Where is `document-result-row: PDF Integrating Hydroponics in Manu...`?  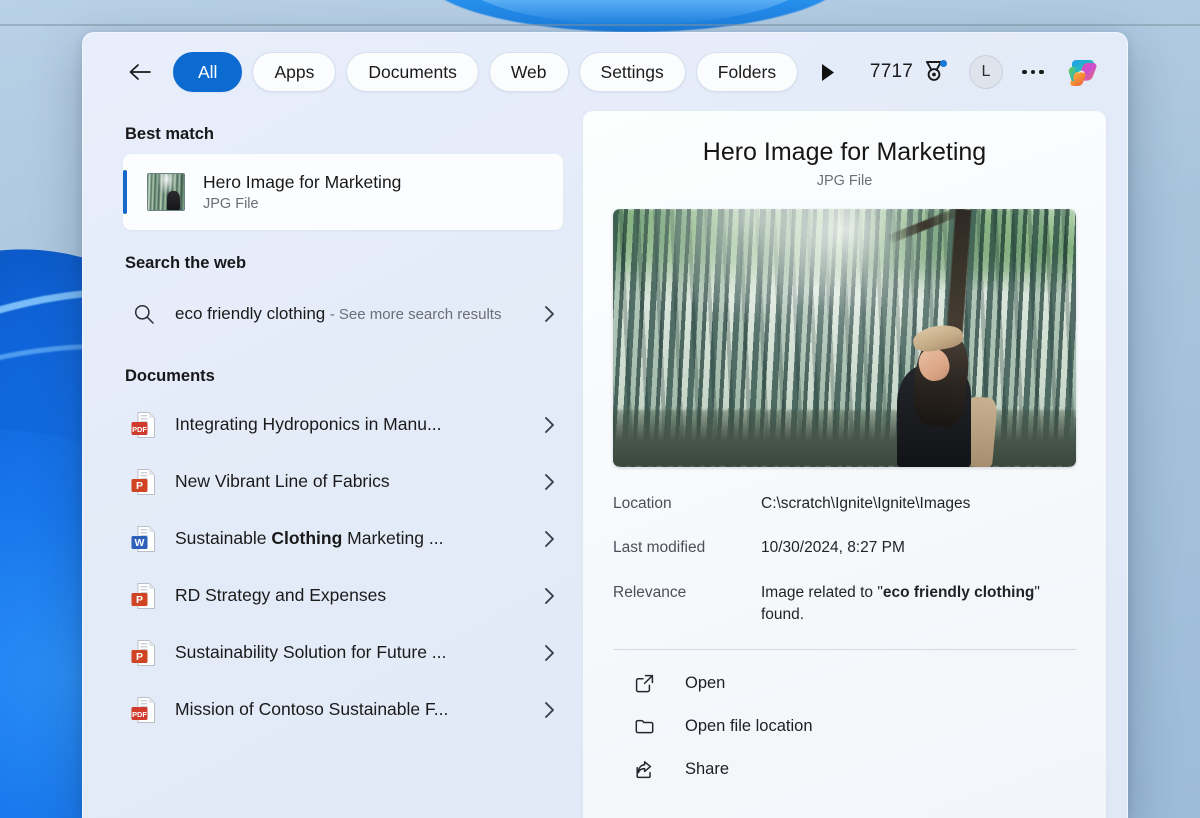 document-result-row: PDF Integrating Hydroponics in Manu... is located at coordinates (343, 424).